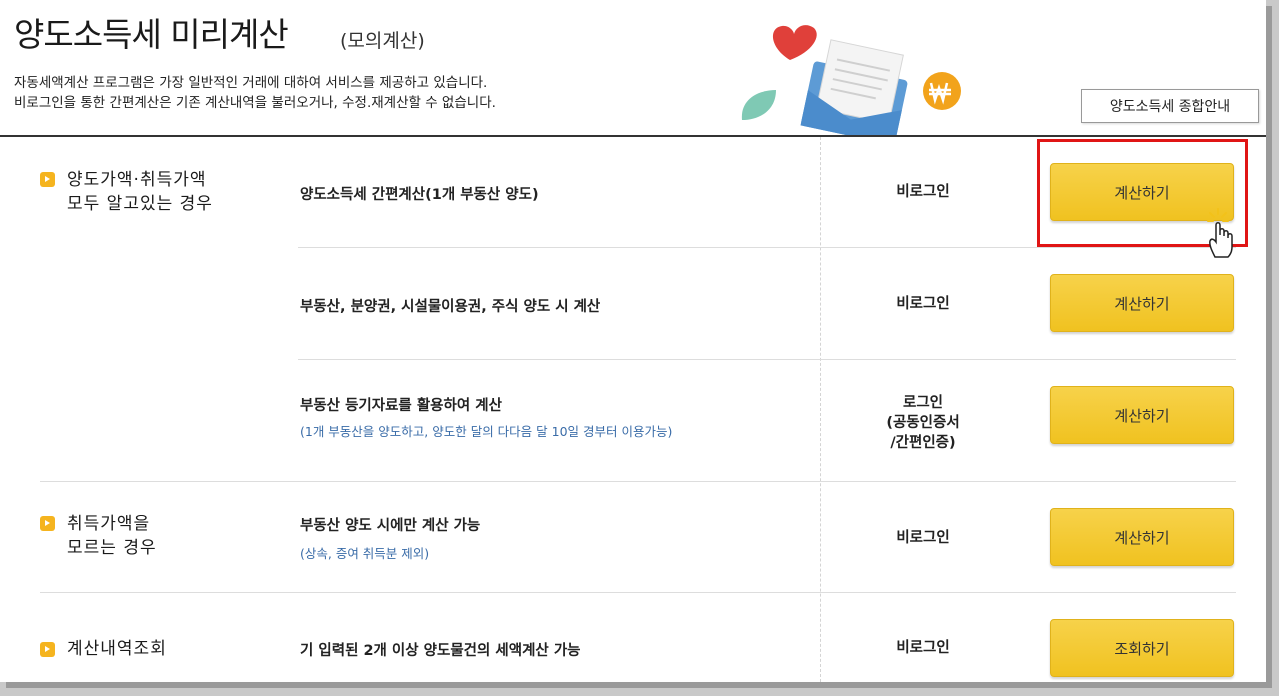 The width and height of the screenshot is (1279, 696). Describe the element at coordinates (140, 204) in the screenshot. I see `category-line-2: 모두 알고있는 경우` at that location.